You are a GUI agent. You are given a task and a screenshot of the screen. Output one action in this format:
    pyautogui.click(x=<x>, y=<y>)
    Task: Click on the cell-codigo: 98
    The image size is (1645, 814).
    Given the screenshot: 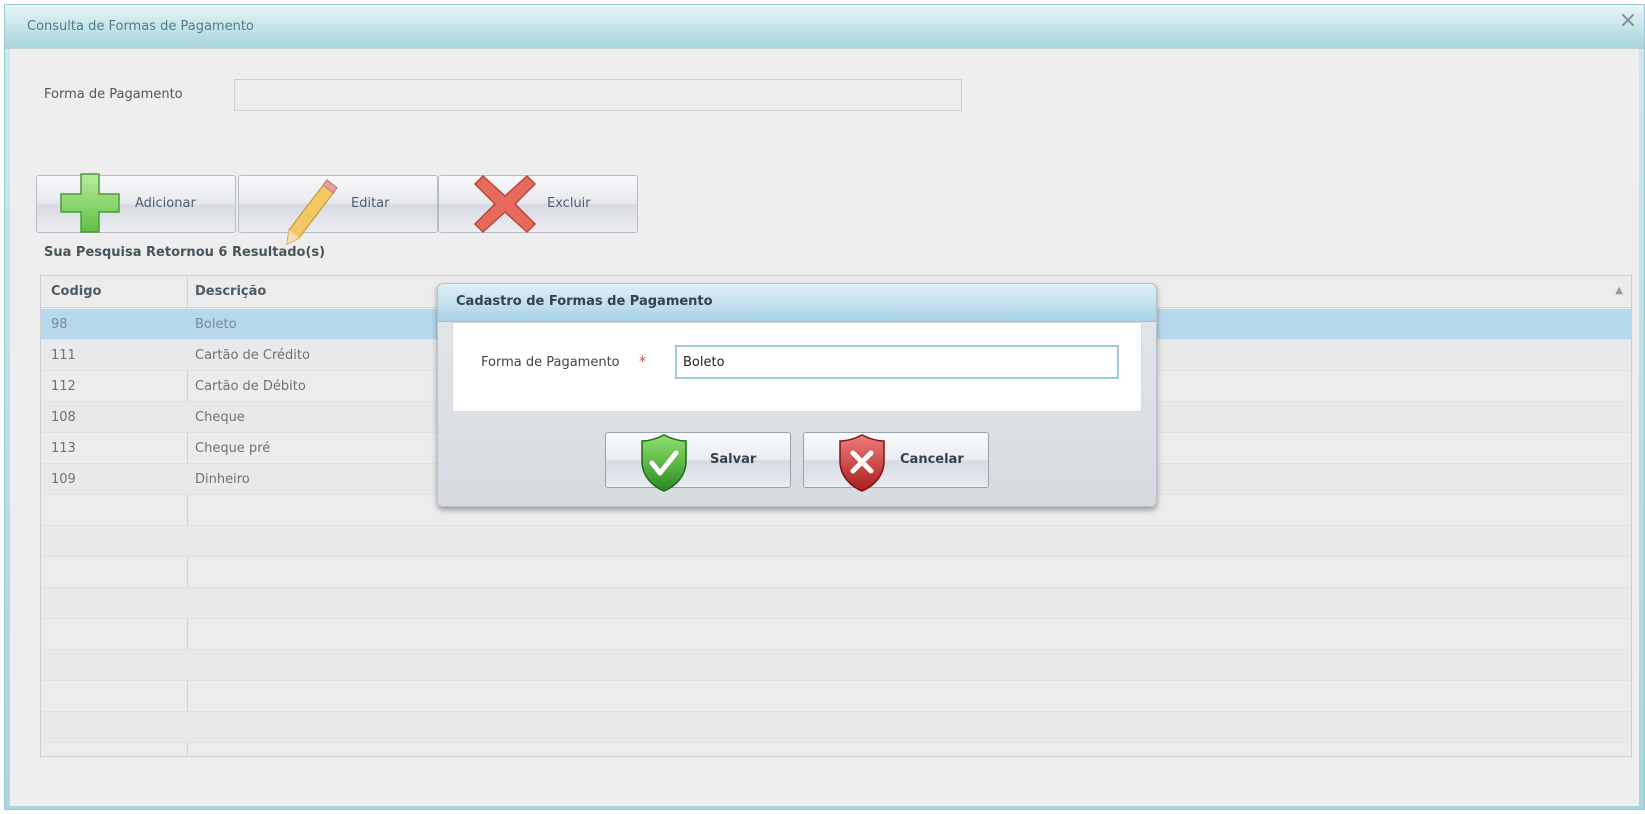 What is the action you would take?
    pyautogui.click(x=59, y=324)
    